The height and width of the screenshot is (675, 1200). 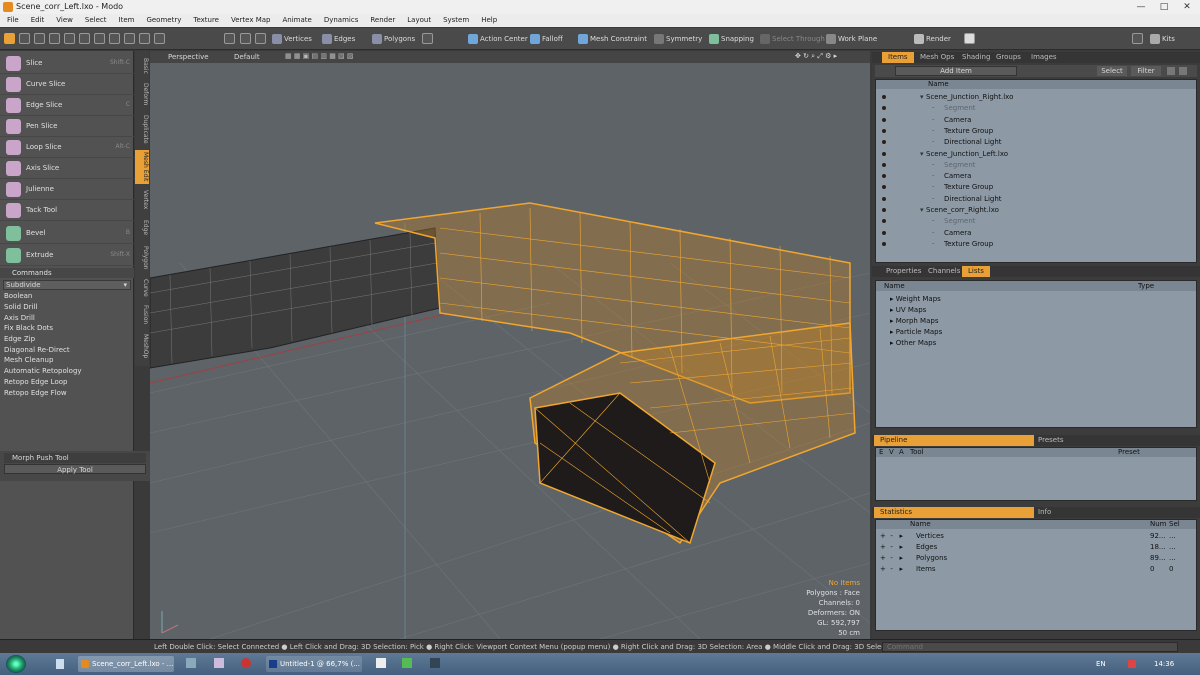 I want to click on component-icon, so click(x=144, y=38).